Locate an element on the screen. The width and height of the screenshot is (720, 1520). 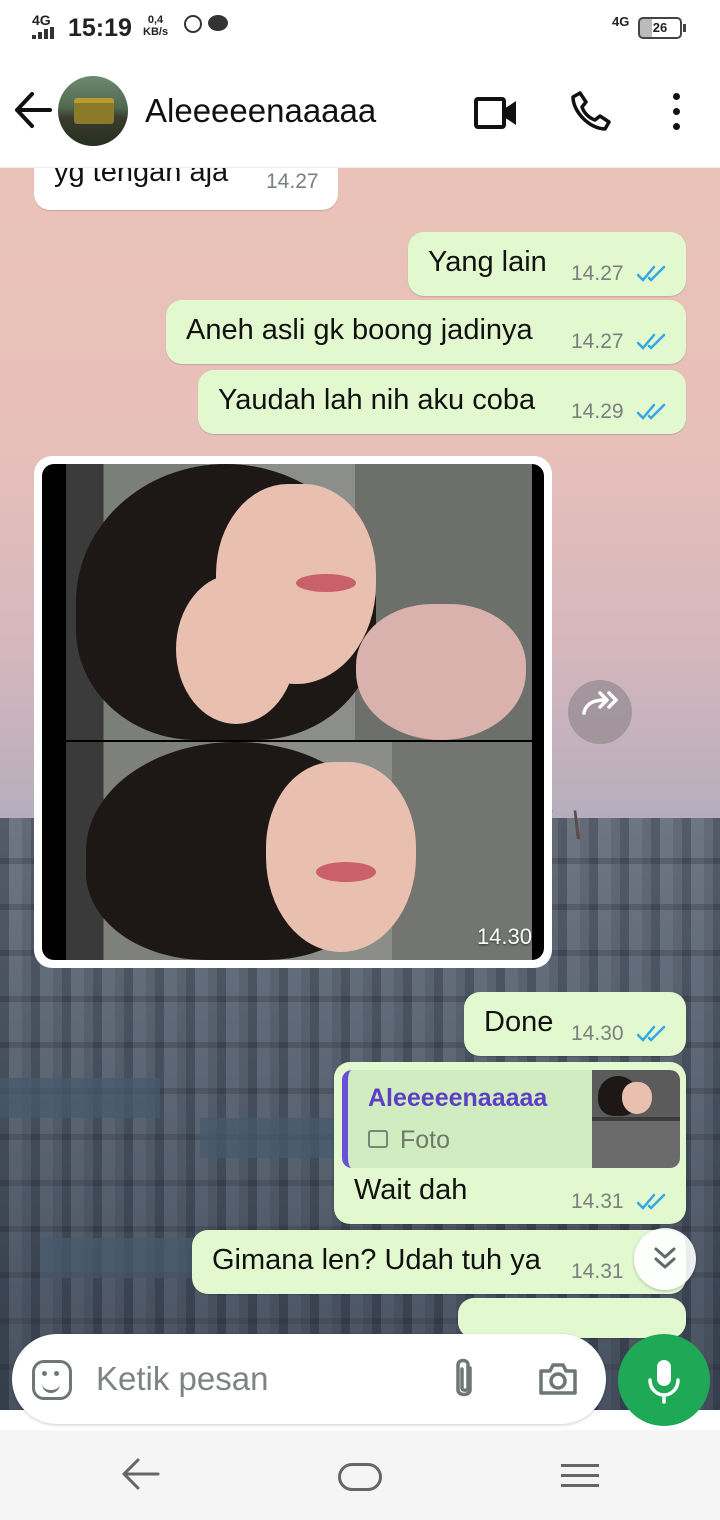
message-notification-icon is located at coordinates (218, 23).